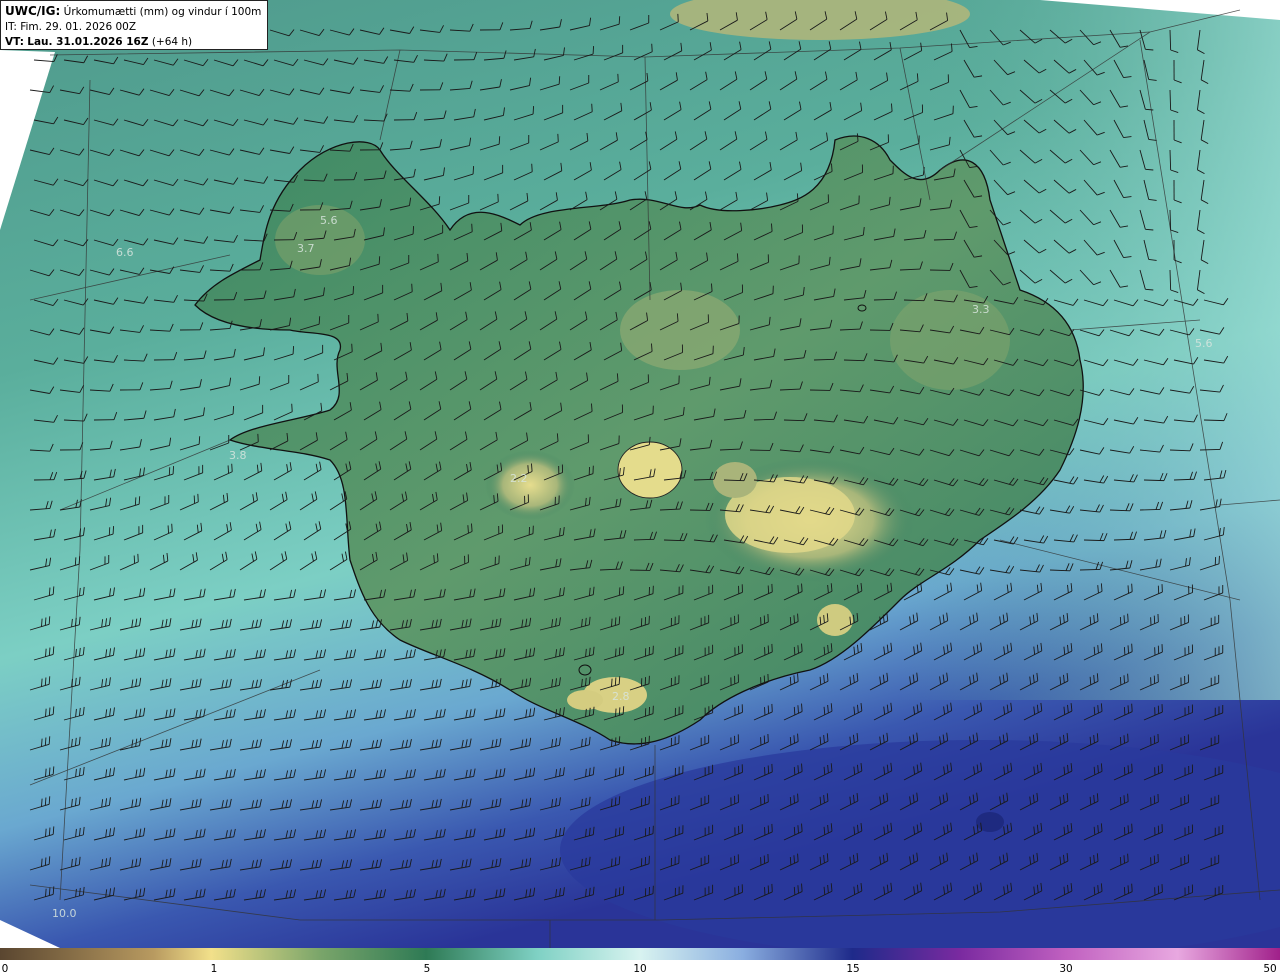 Image resolution: width=1280 pixels, height=978 pixels. I want to click on highland-east, so click(950, 340).